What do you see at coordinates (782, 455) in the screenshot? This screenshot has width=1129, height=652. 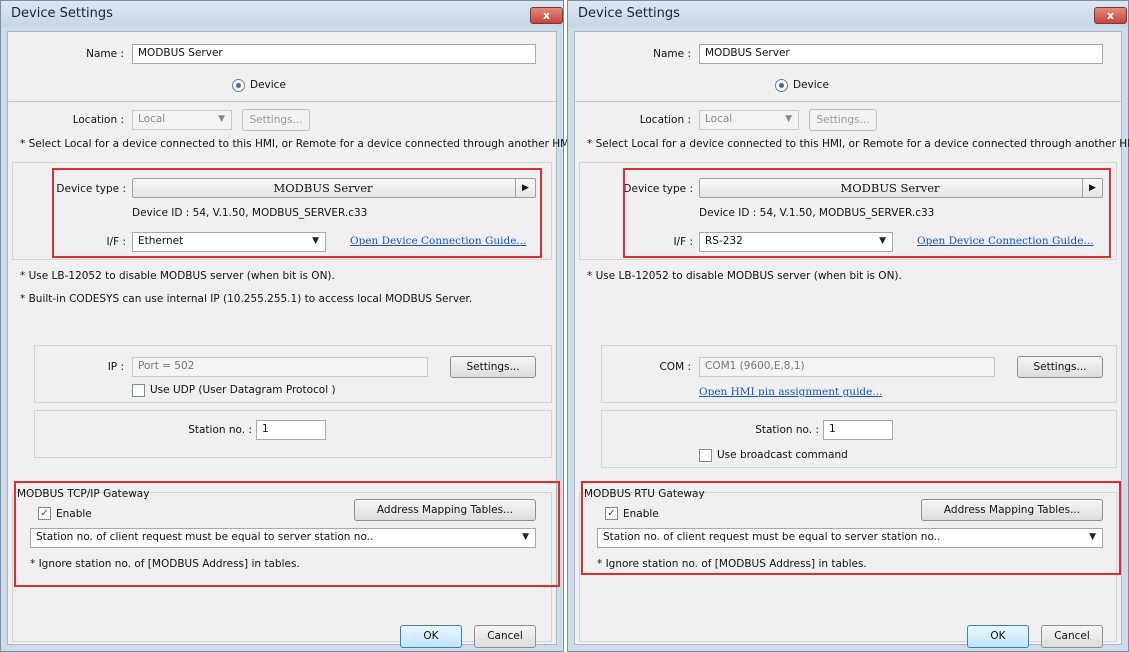 I see `broadcast-label: Use broadcast command` at bounding box center [782, 455].